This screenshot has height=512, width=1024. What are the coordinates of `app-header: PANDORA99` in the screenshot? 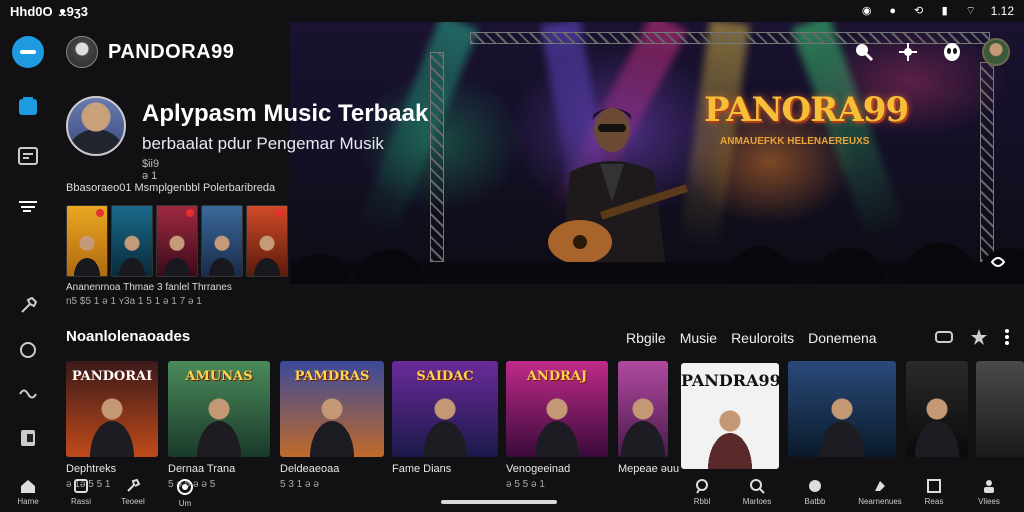 It's located at (150, 52).